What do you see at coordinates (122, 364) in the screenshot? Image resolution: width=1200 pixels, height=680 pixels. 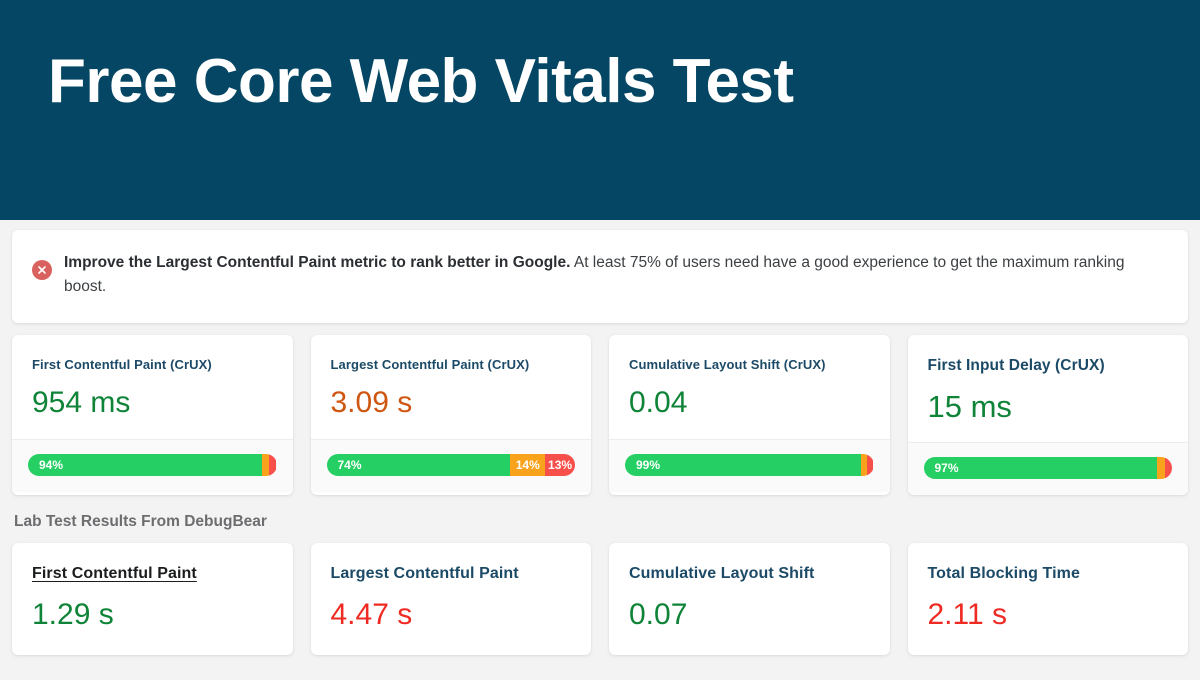 I see `crux-card-title: First Contentful Paint (CrUX)` at bounding box center [122, 364].